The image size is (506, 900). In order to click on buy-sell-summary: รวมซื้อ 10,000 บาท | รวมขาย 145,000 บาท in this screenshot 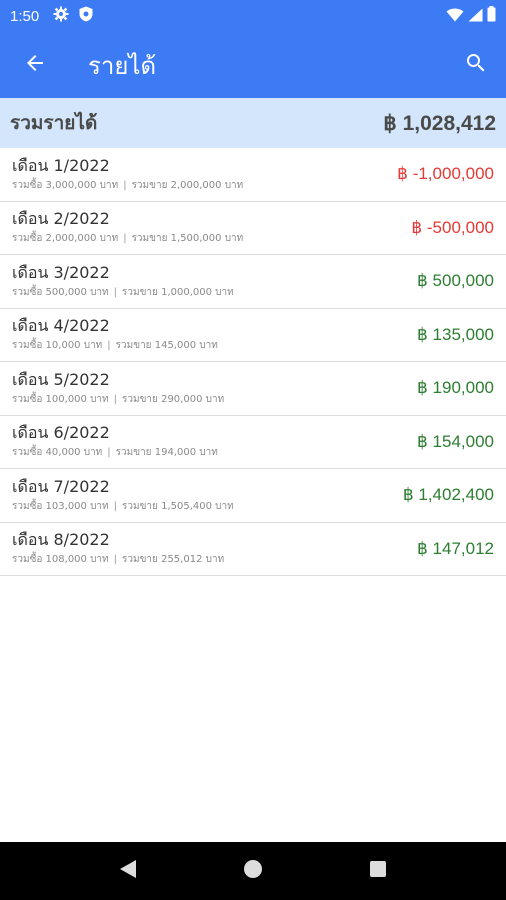, I will do `click(115, 345)`.